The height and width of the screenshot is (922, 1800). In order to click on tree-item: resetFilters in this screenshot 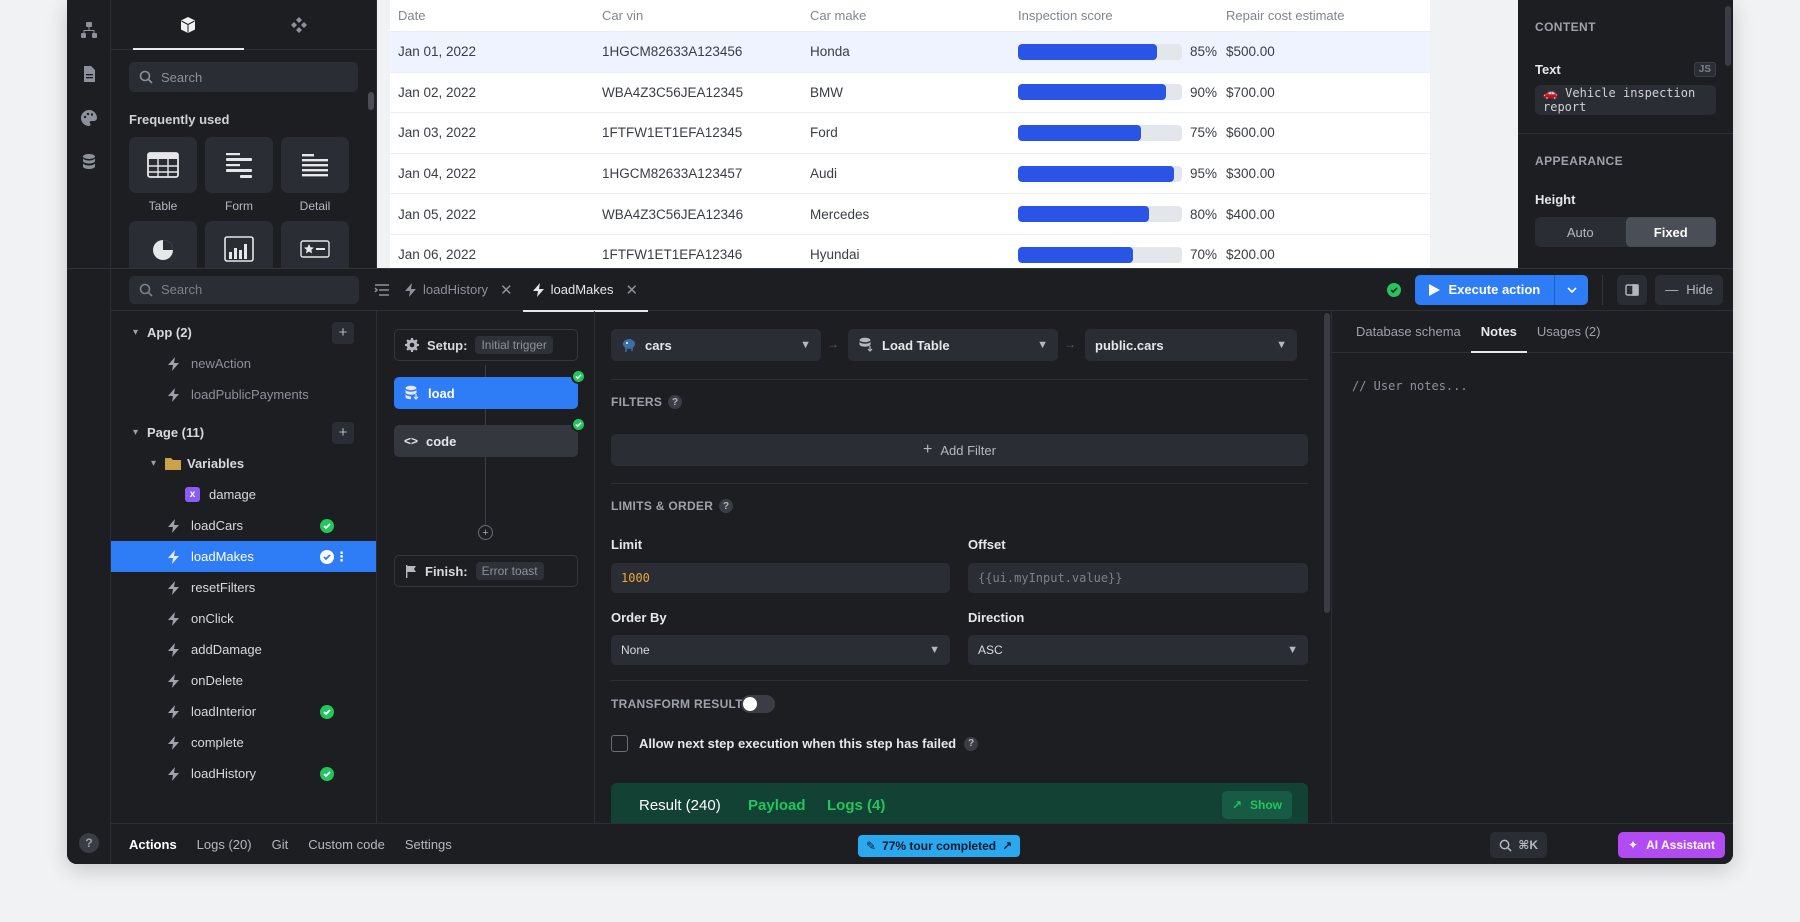, I will do `click(243, 587)`.